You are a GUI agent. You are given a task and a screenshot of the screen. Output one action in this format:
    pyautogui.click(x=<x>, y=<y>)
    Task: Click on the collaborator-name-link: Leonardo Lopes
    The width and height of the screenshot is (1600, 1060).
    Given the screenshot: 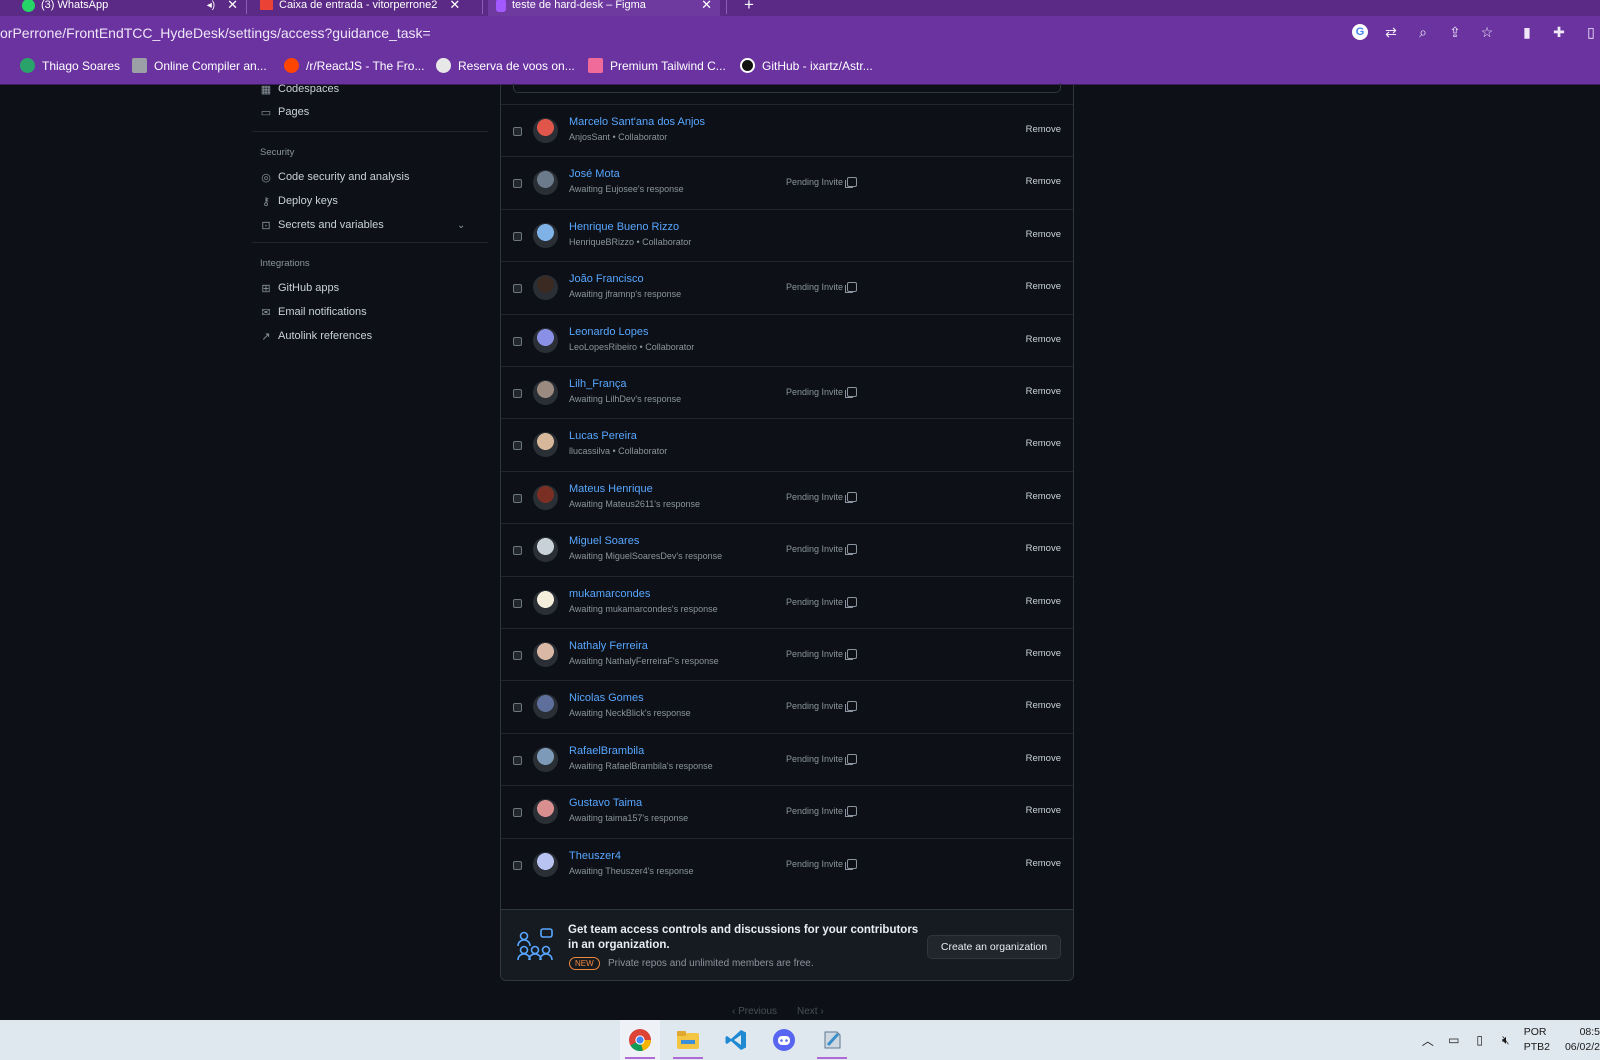 What is the action you would take?
    pyautogui.click(x=609, y=332)
    